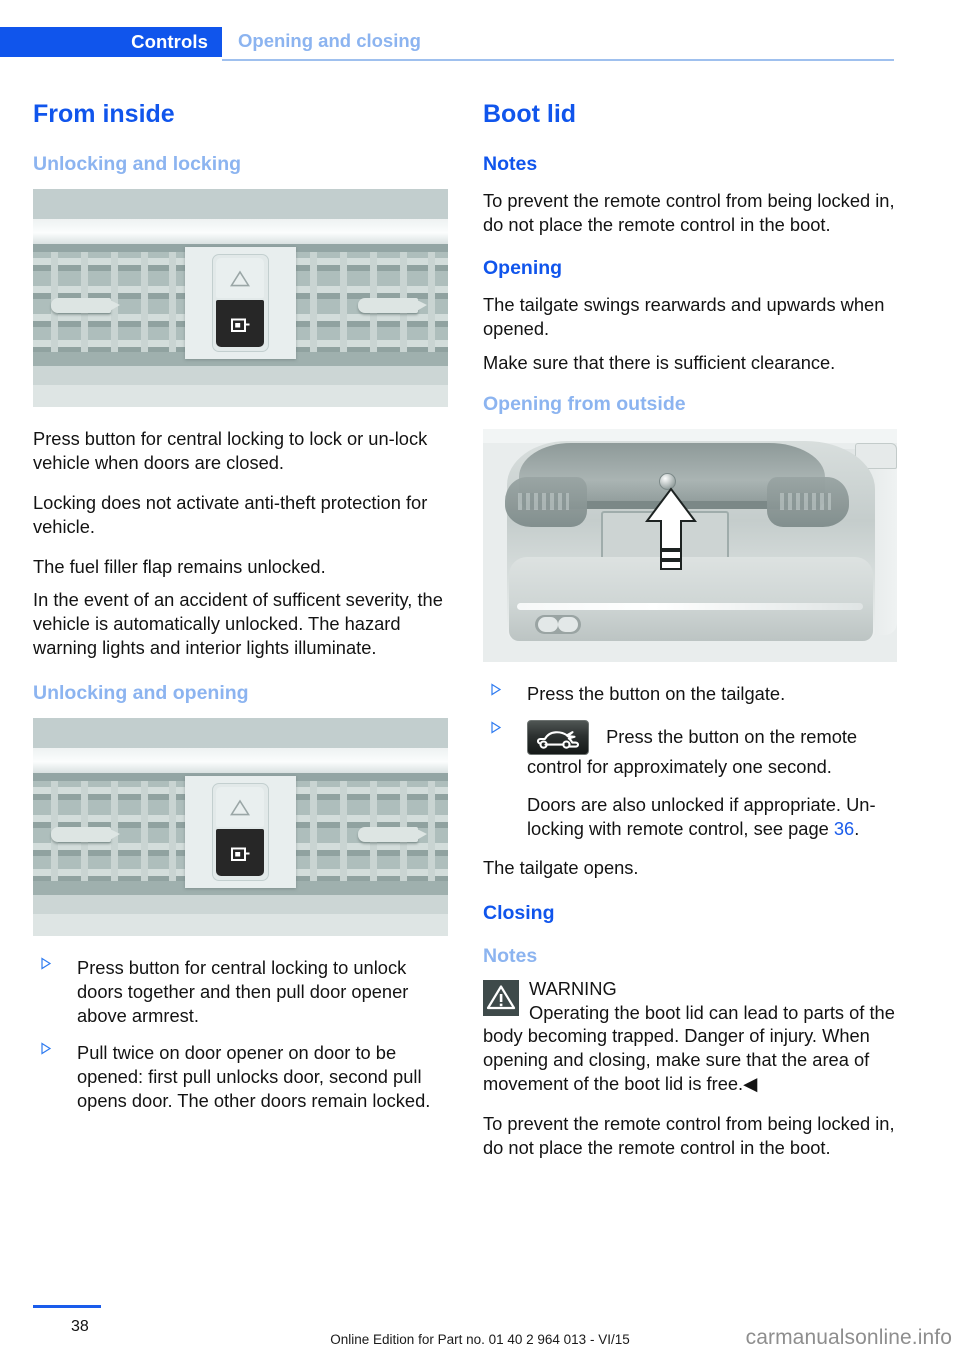 This screenshot has width=960, height=1362. I want to click on hazard-warning-button, so click(240, 278).